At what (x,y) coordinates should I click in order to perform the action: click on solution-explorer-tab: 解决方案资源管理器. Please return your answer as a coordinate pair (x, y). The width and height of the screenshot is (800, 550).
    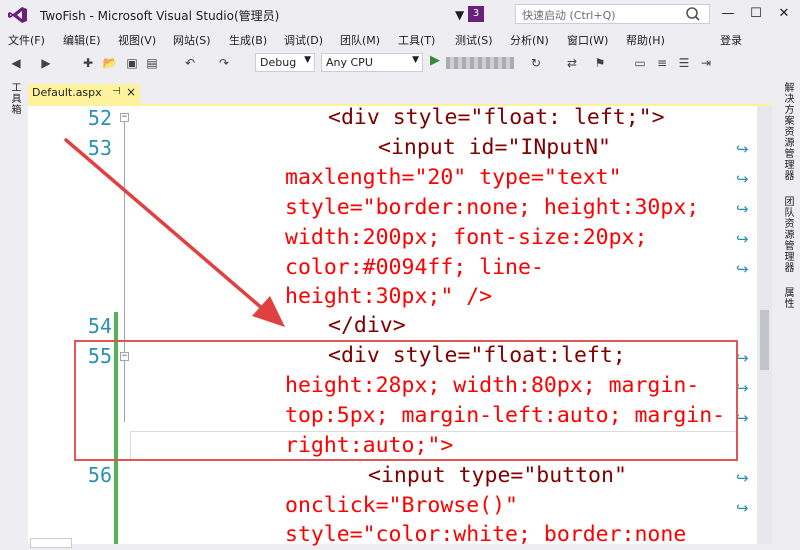
    Looking at the image, I should click on (787, 131).